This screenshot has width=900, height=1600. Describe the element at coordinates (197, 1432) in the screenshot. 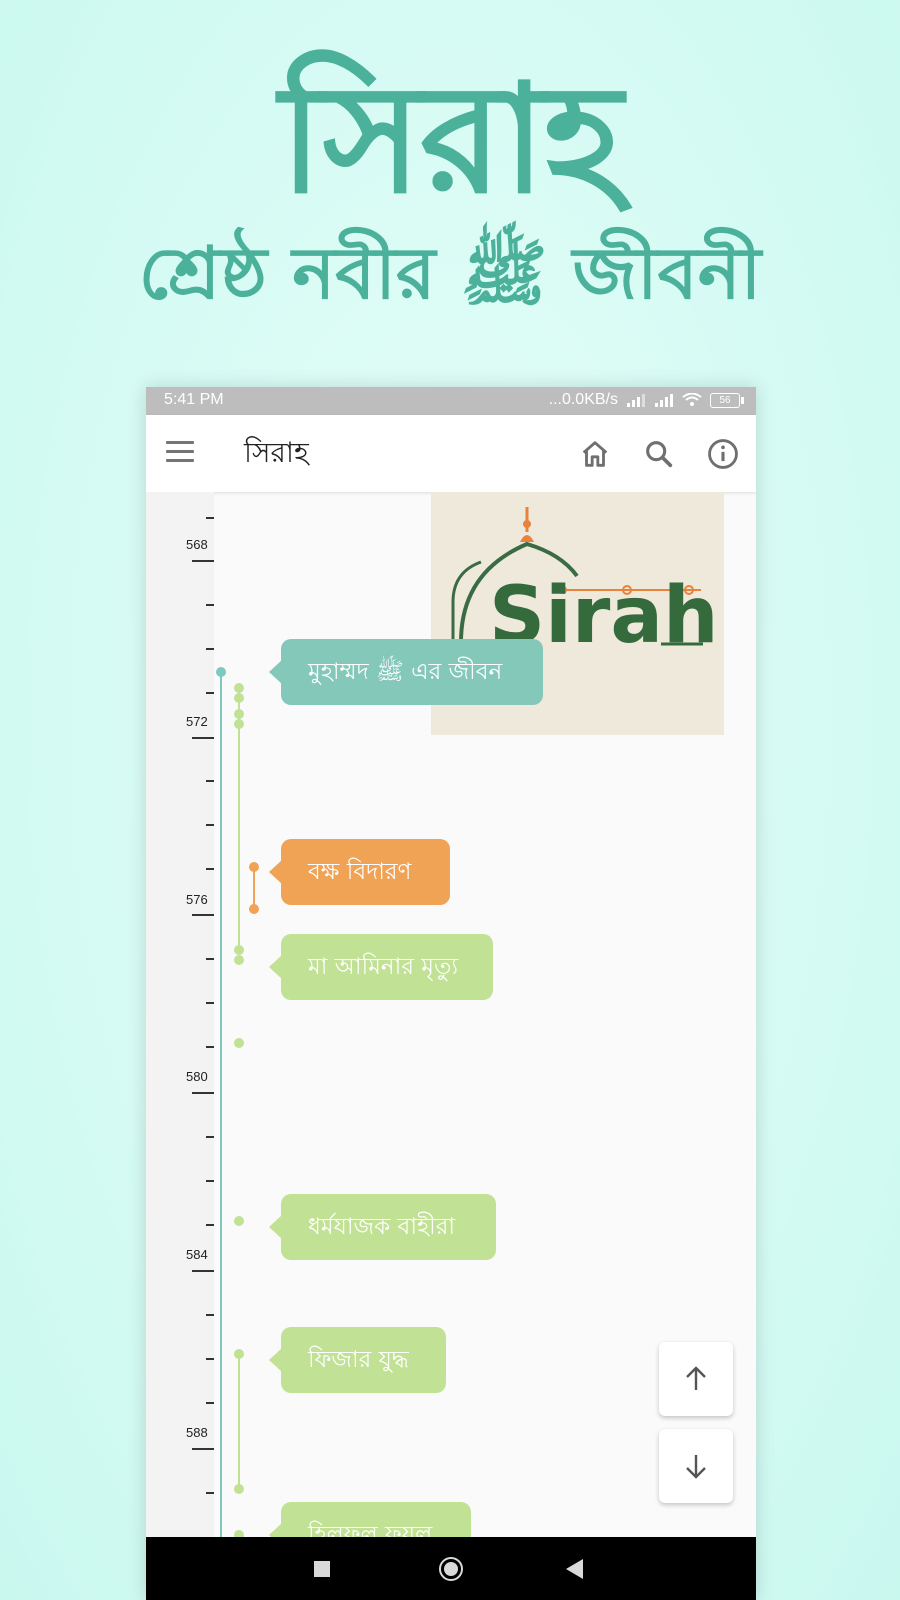

I see `year-label: 588` at that location.